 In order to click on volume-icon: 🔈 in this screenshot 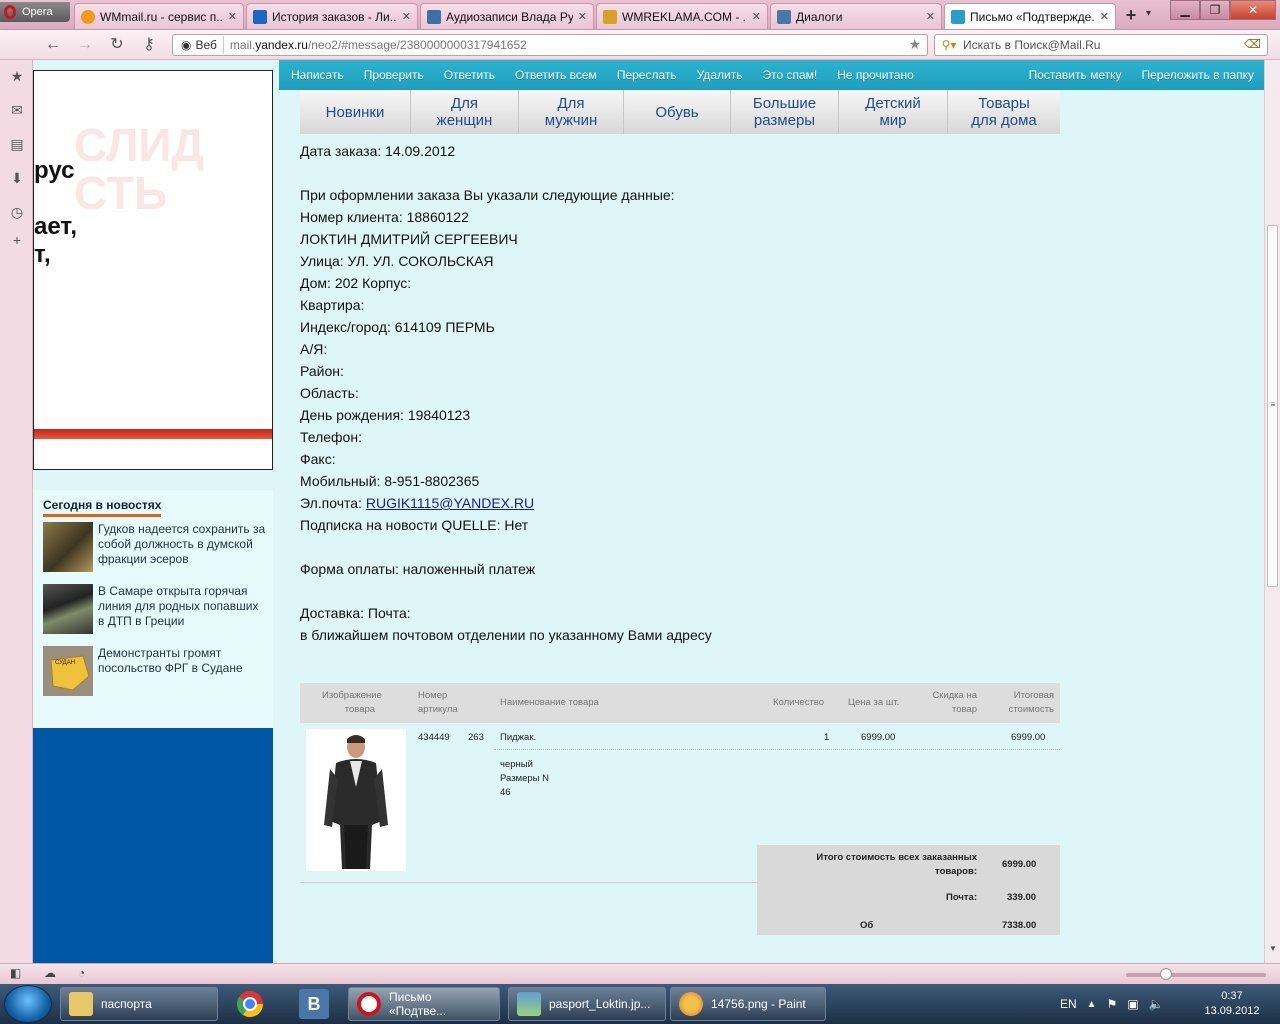, I will do `click(1156, 1004)`.